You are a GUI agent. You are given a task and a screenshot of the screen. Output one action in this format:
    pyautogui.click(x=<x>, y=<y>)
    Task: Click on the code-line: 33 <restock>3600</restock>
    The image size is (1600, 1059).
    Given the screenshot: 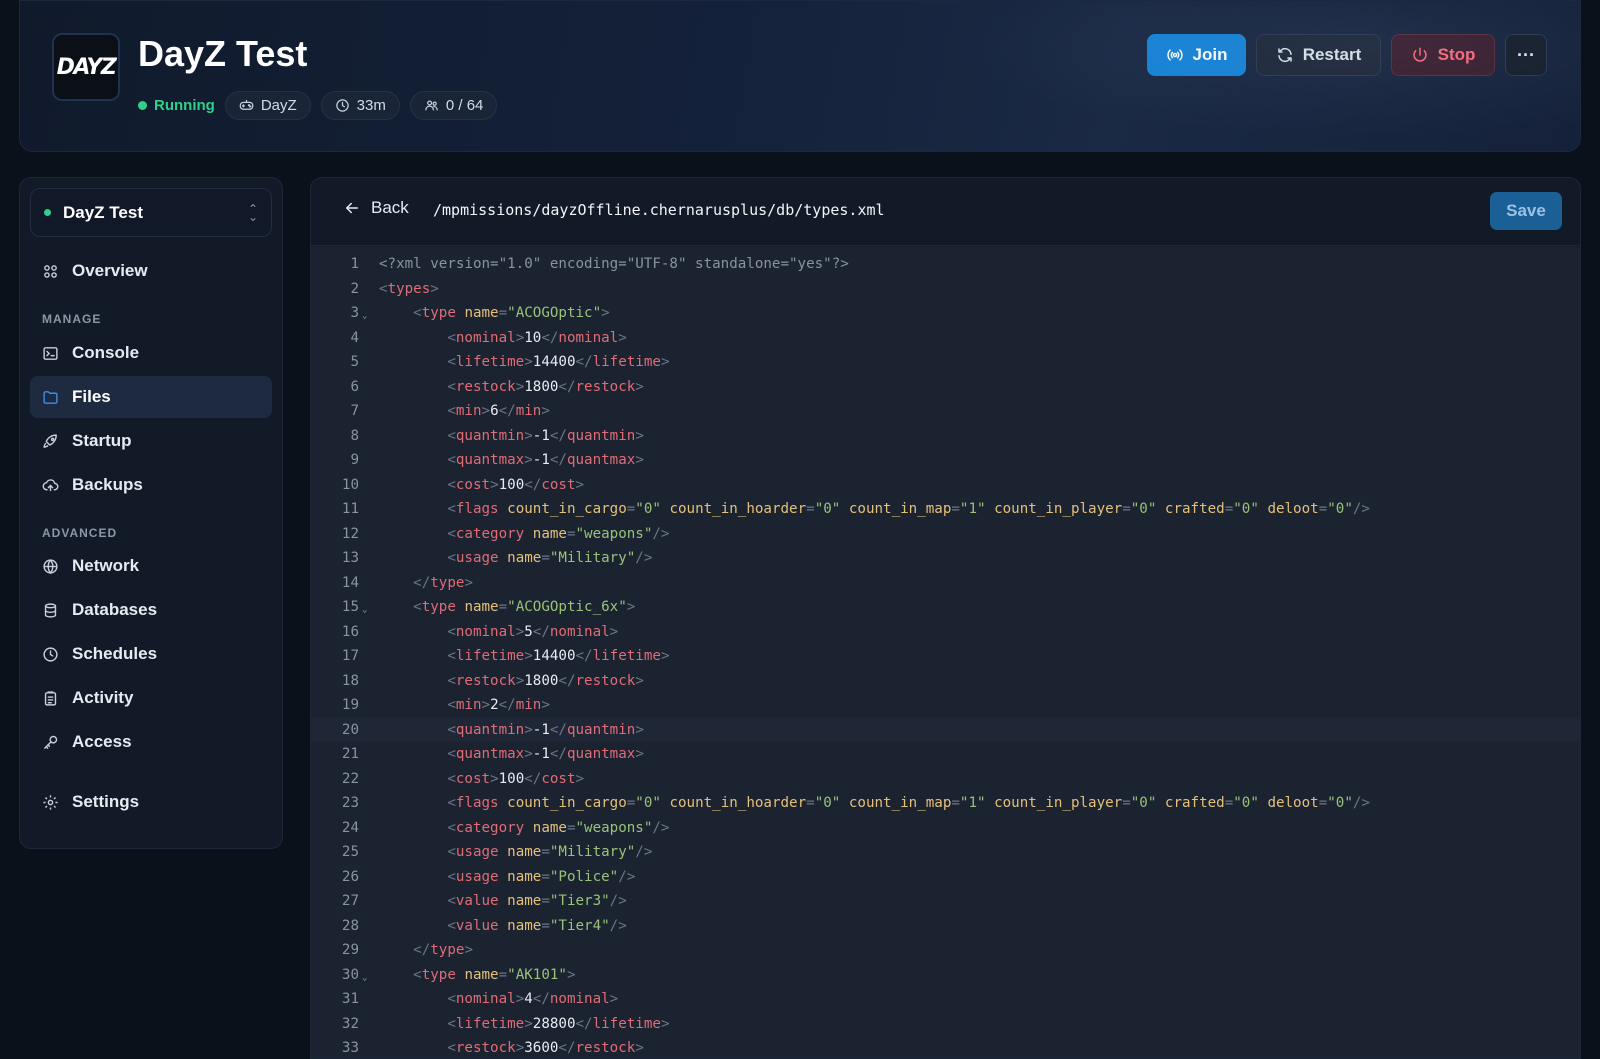 What is the action you would take?
    pyautogui.click(x=945, y=1047)
    